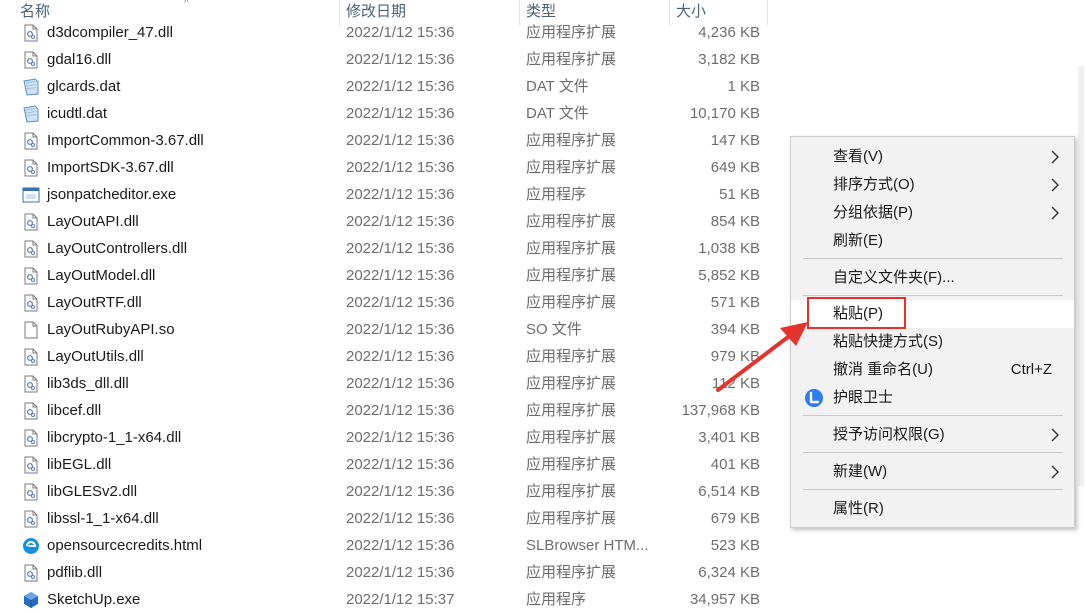 This screenshot has height=613, width=1086. Describe the element at coordinates (724, 113) in the screenshot. I see `file-size: 10,170 KB` at that location.